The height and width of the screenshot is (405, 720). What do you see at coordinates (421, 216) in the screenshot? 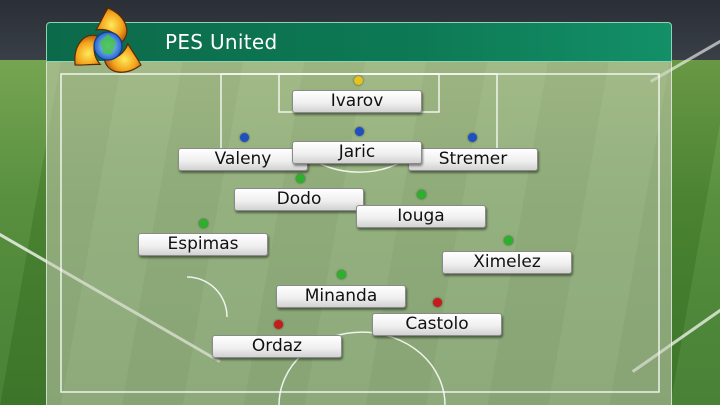
I see `player-name: Iouga` at bounding box center [421, 216].